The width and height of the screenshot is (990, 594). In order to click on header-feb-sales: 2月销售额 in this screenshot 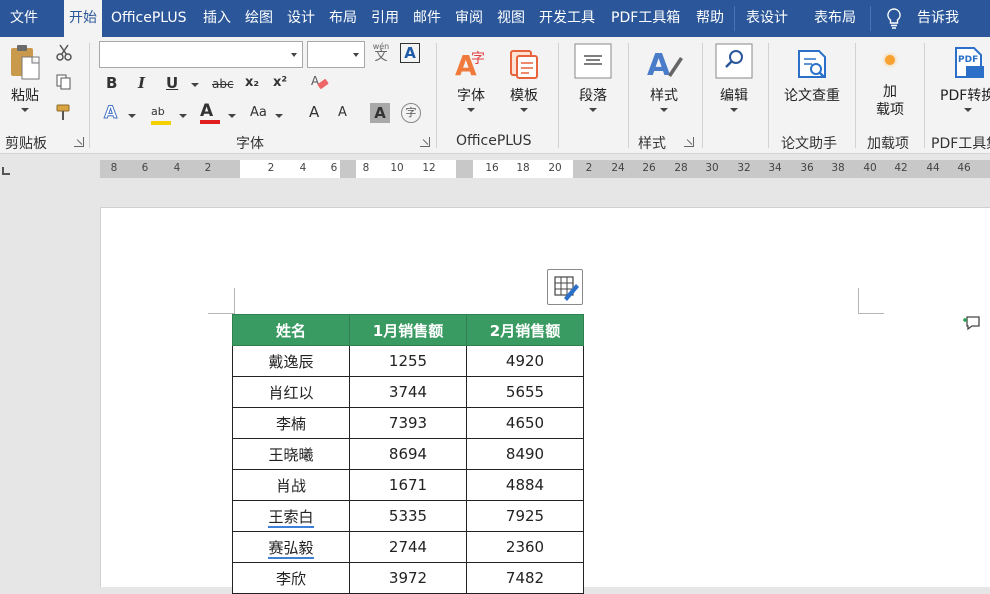, I will do `click(525, 330)`.